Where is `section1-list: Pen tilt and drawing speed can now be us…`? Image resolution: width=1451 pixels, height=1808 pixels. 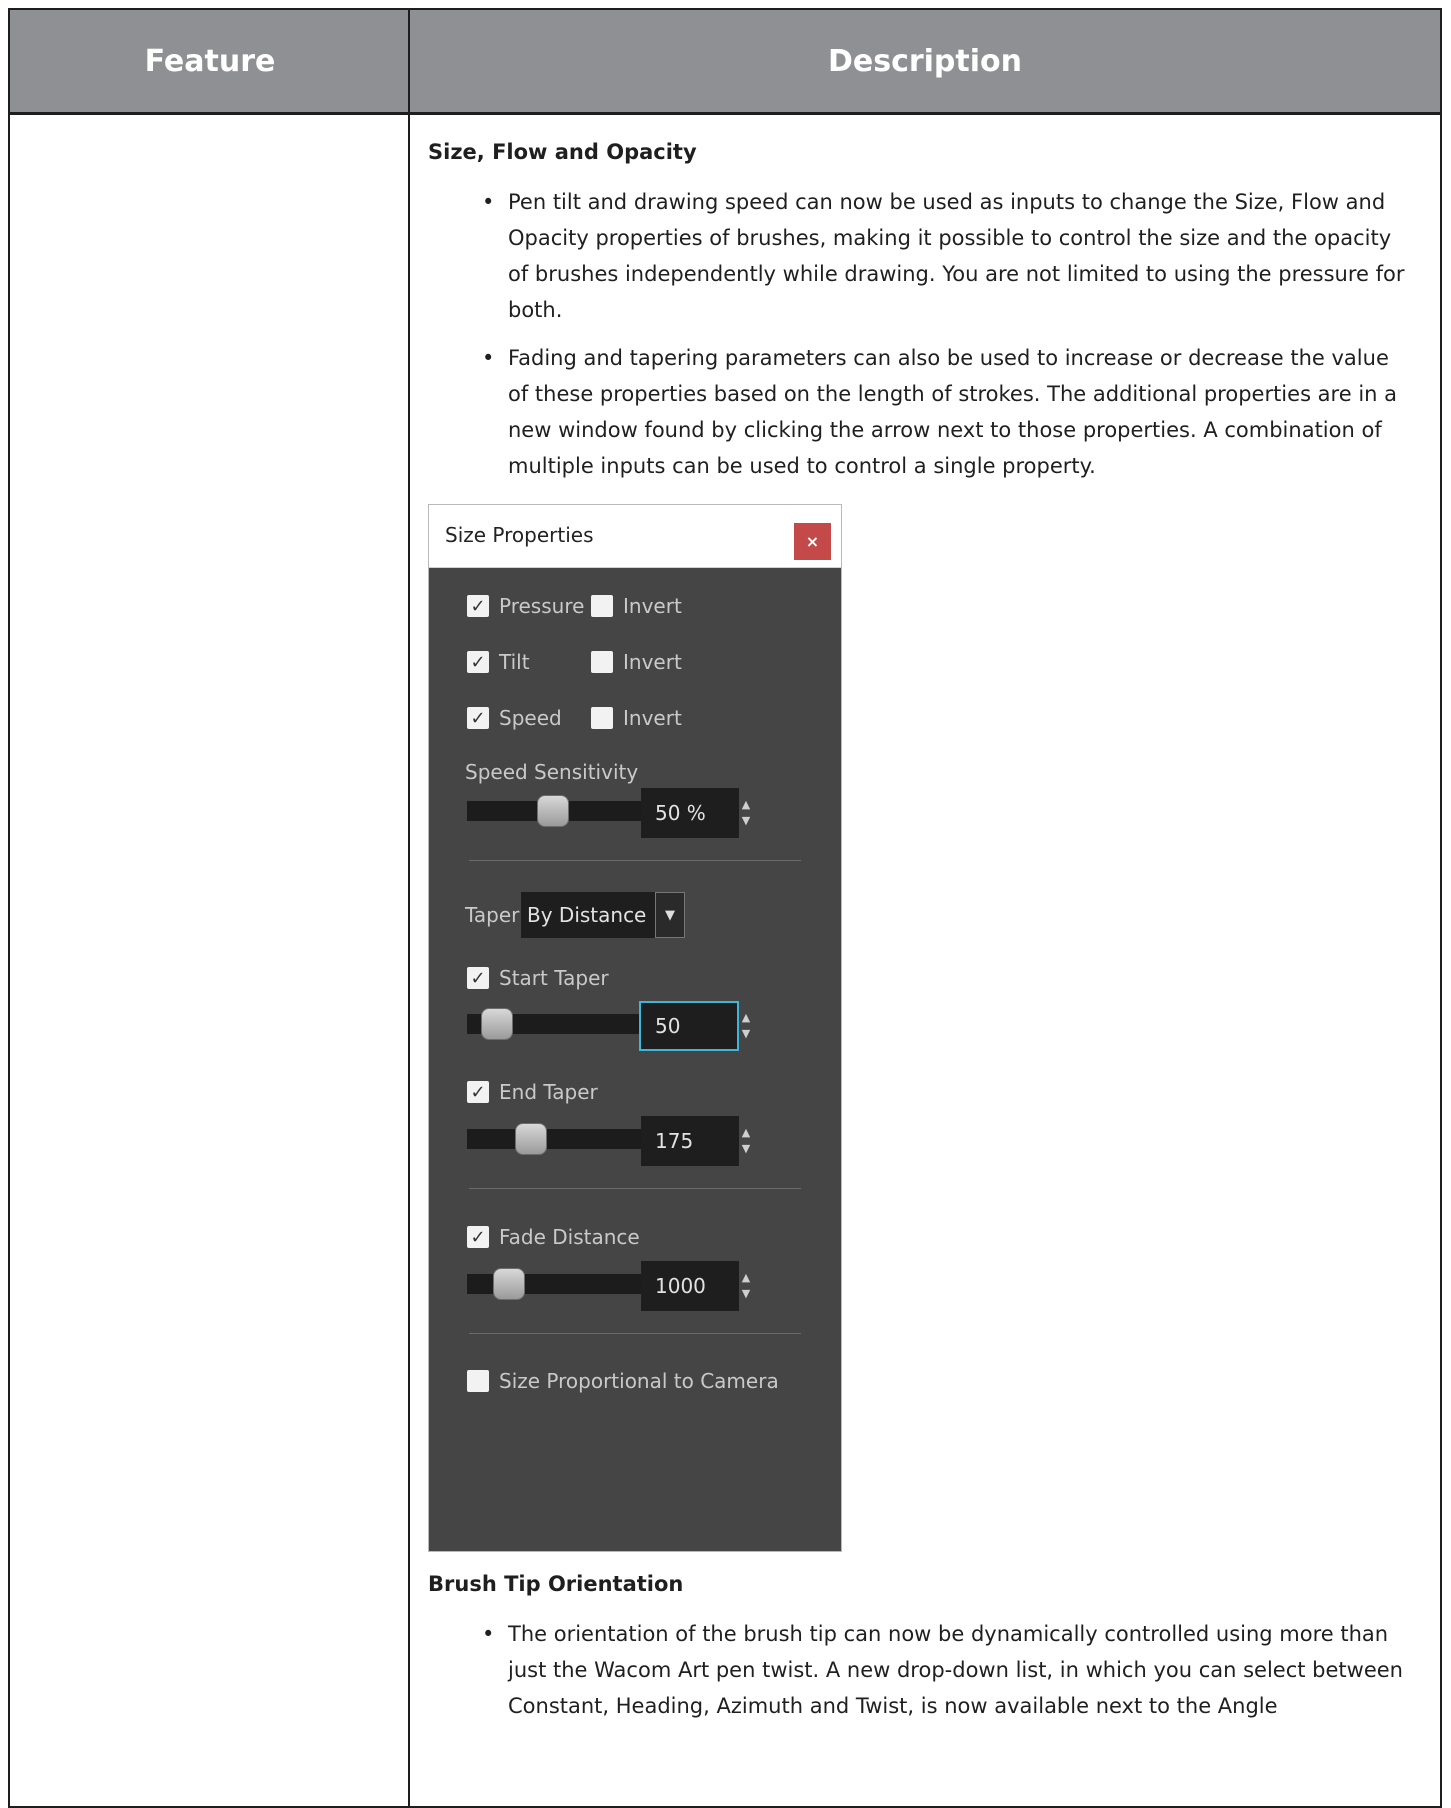 section1-list: Pen tilt and drawing speed can now be us… is located at coordinates (918, 334).